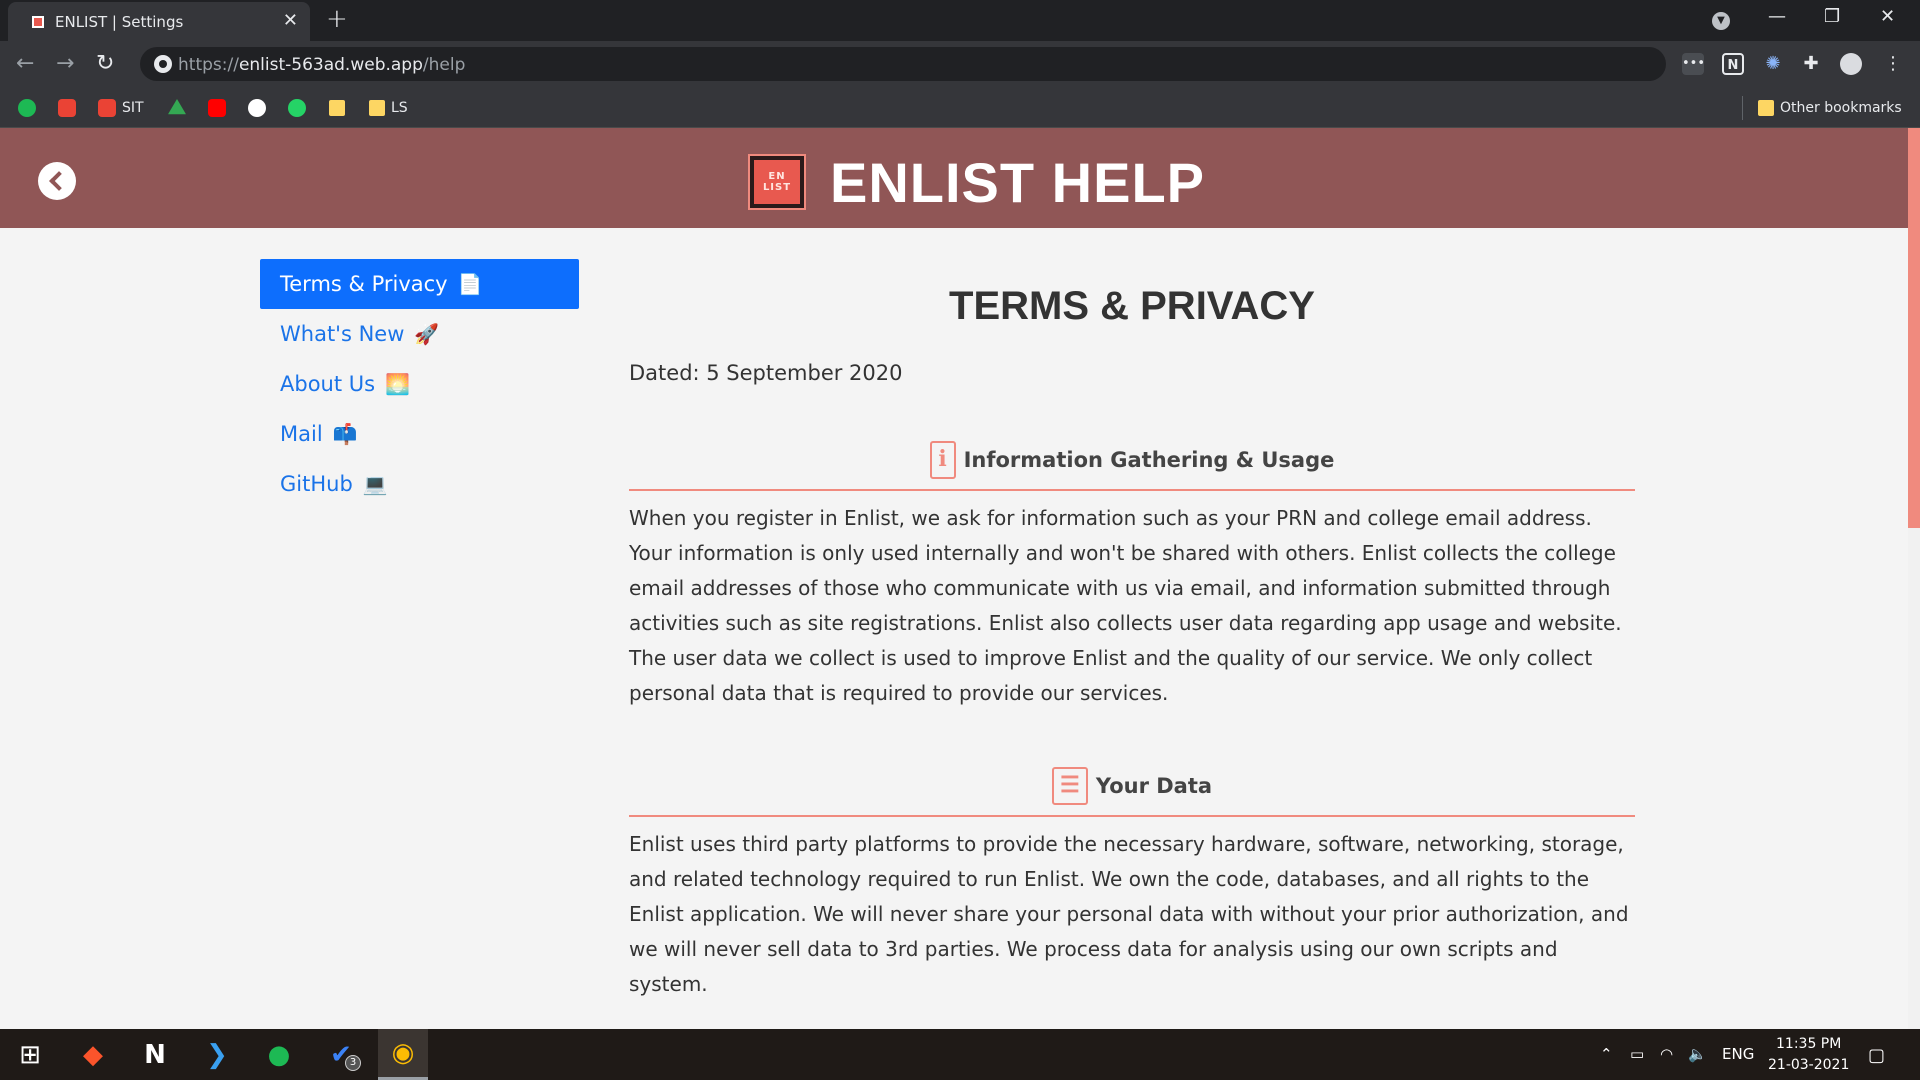 Image resolution: width=1920 pixels, height=1080 pixels. What do you see at coordinates (119, 22) in the screenshot?
I see `tab-title: ENLIST | Settings` at bounding box center [119, 22].